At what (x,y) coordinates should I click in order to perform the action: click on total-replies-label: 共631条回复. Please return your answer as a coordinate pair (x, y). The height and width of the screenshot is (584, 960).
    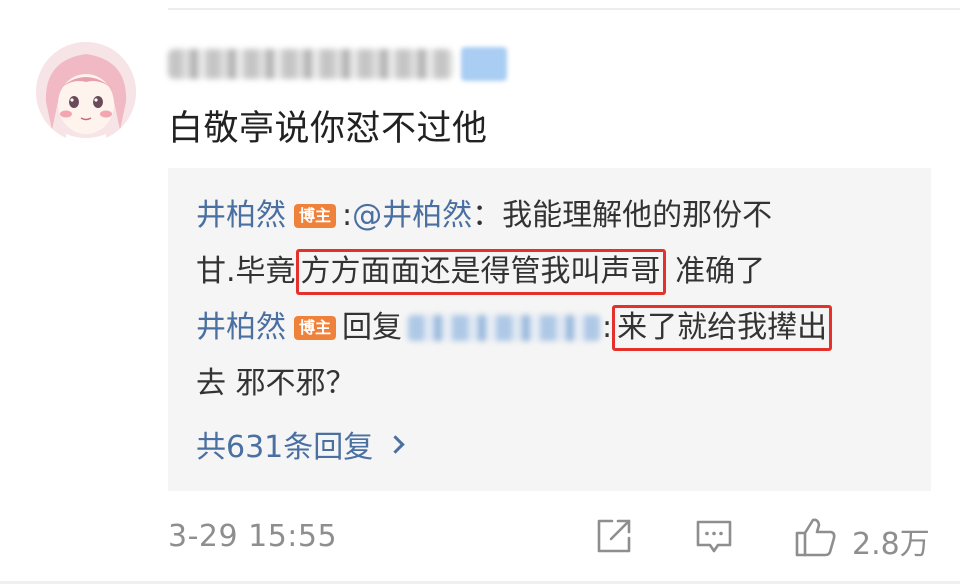
    Looking at the image, I should click on (285, 447).